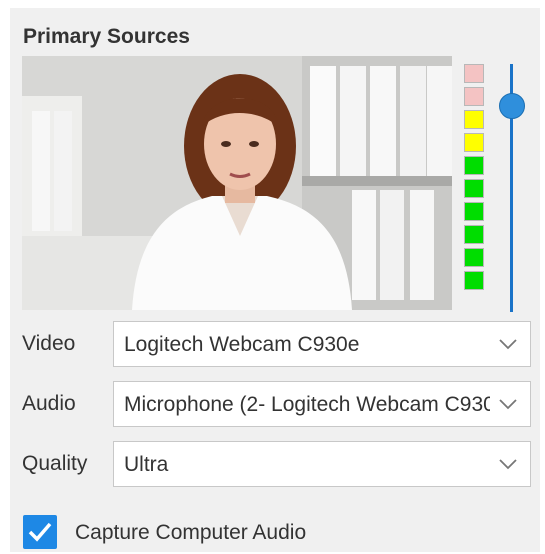 Image resolution: width=545 pixels, height=554 pixels. What do you see at coordinates (322, 464) in the screenshot?
I see `quality-select: Ultra` at bounding box center [322, 464].